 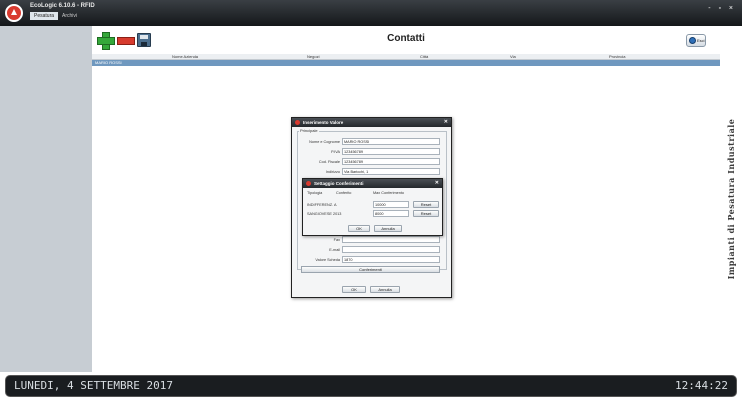 What do you see at coordinates (14, 13) in the screenshot?
I see `app-logo-icon` at bounding box center [14, 13].